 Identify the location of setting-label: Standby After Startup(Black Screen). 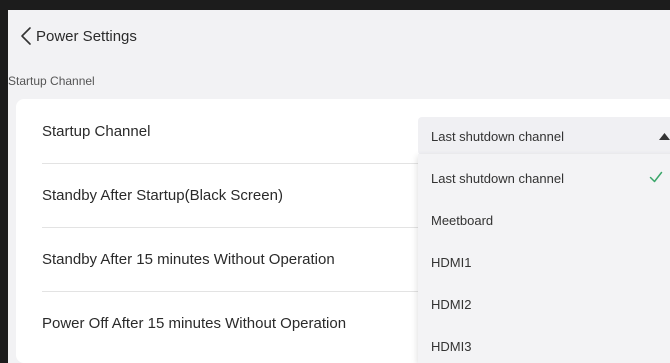
(162, 195).